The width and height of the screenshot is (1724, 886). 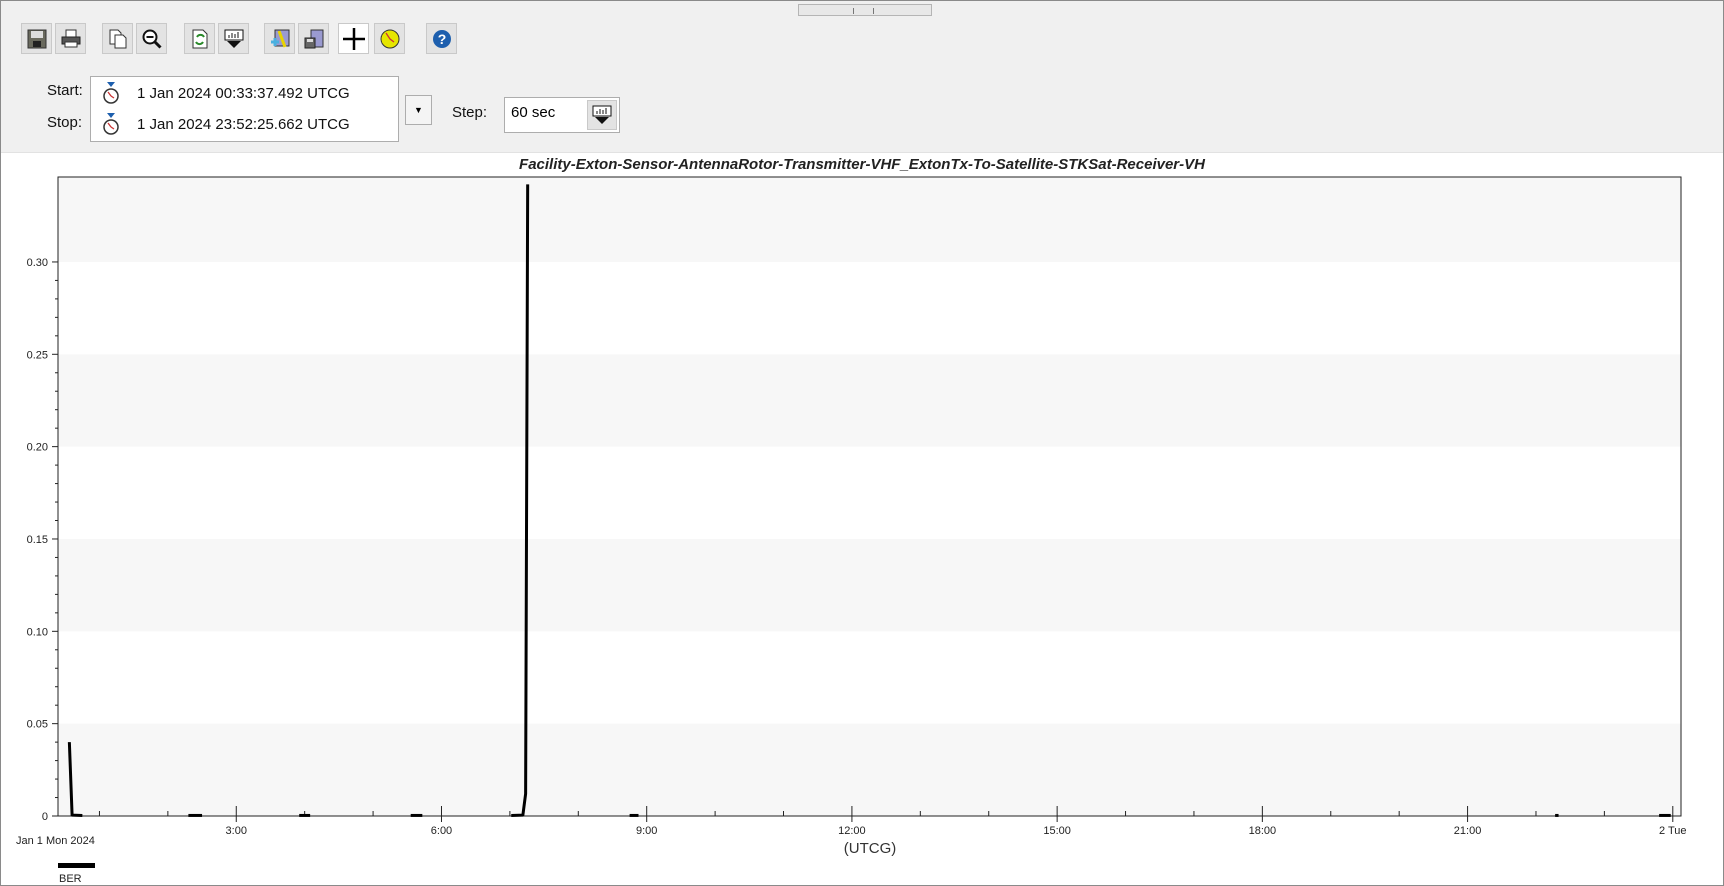 I want to click on save-button, so click(x=36, y=38).